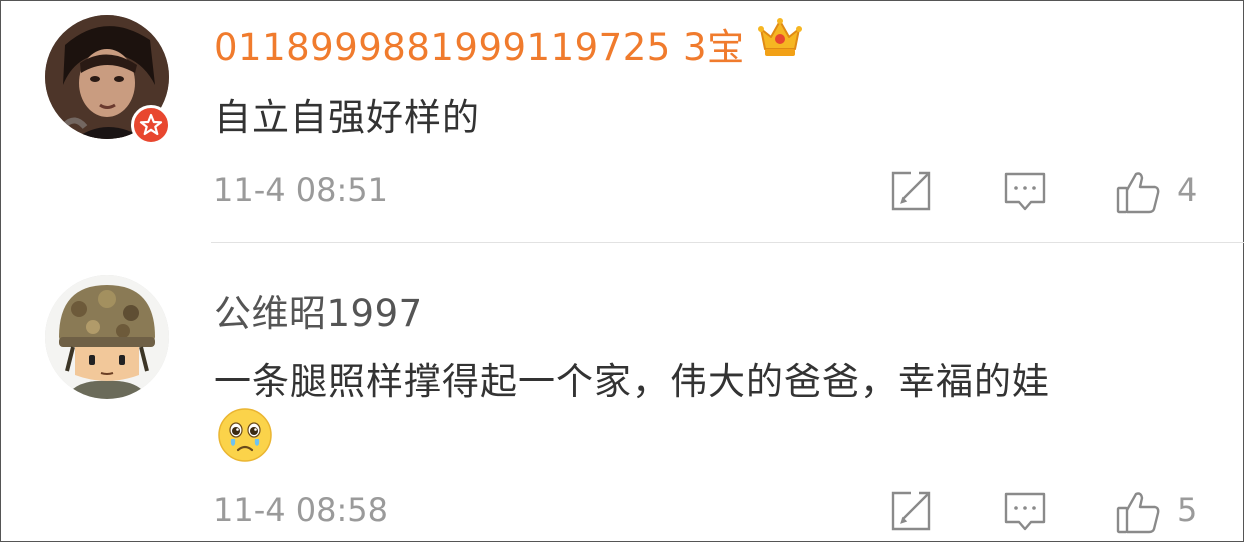 The height and width of the screenshot is (543, 1244). Describe the element at coordinates (245, 435) in the screenshot. I see `teary-face-emoji` at that location.